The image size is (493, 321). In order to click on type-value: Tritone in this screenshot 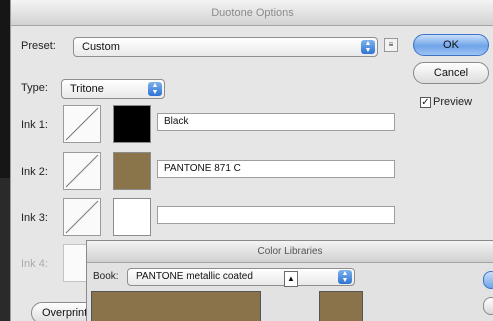, I will do `click(87, 89)`.